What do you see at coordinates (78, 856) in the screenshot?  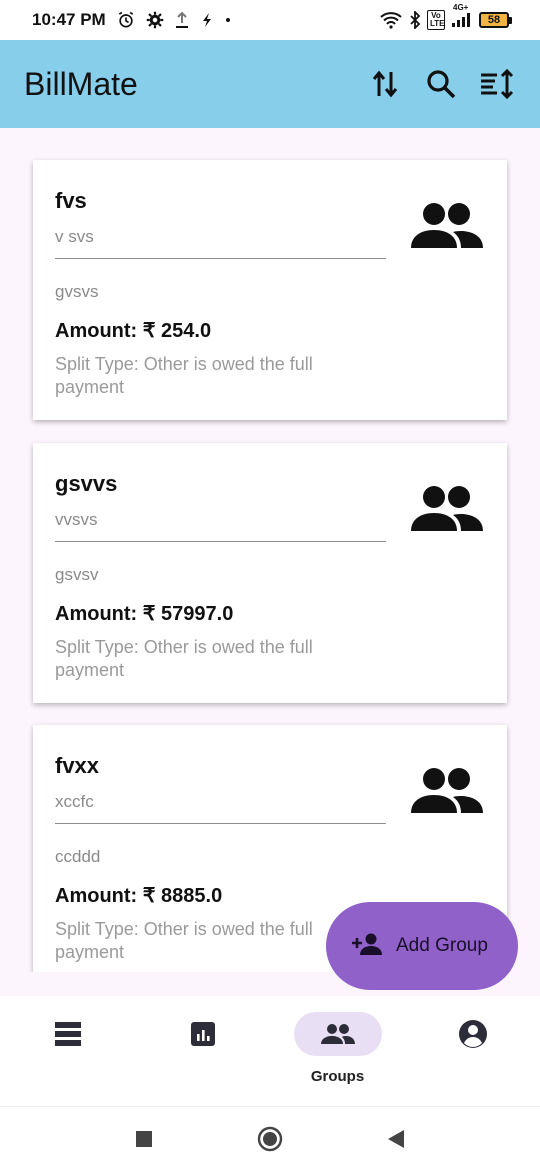 I see `group-note: ccddd` at bounding box center [78, 856].